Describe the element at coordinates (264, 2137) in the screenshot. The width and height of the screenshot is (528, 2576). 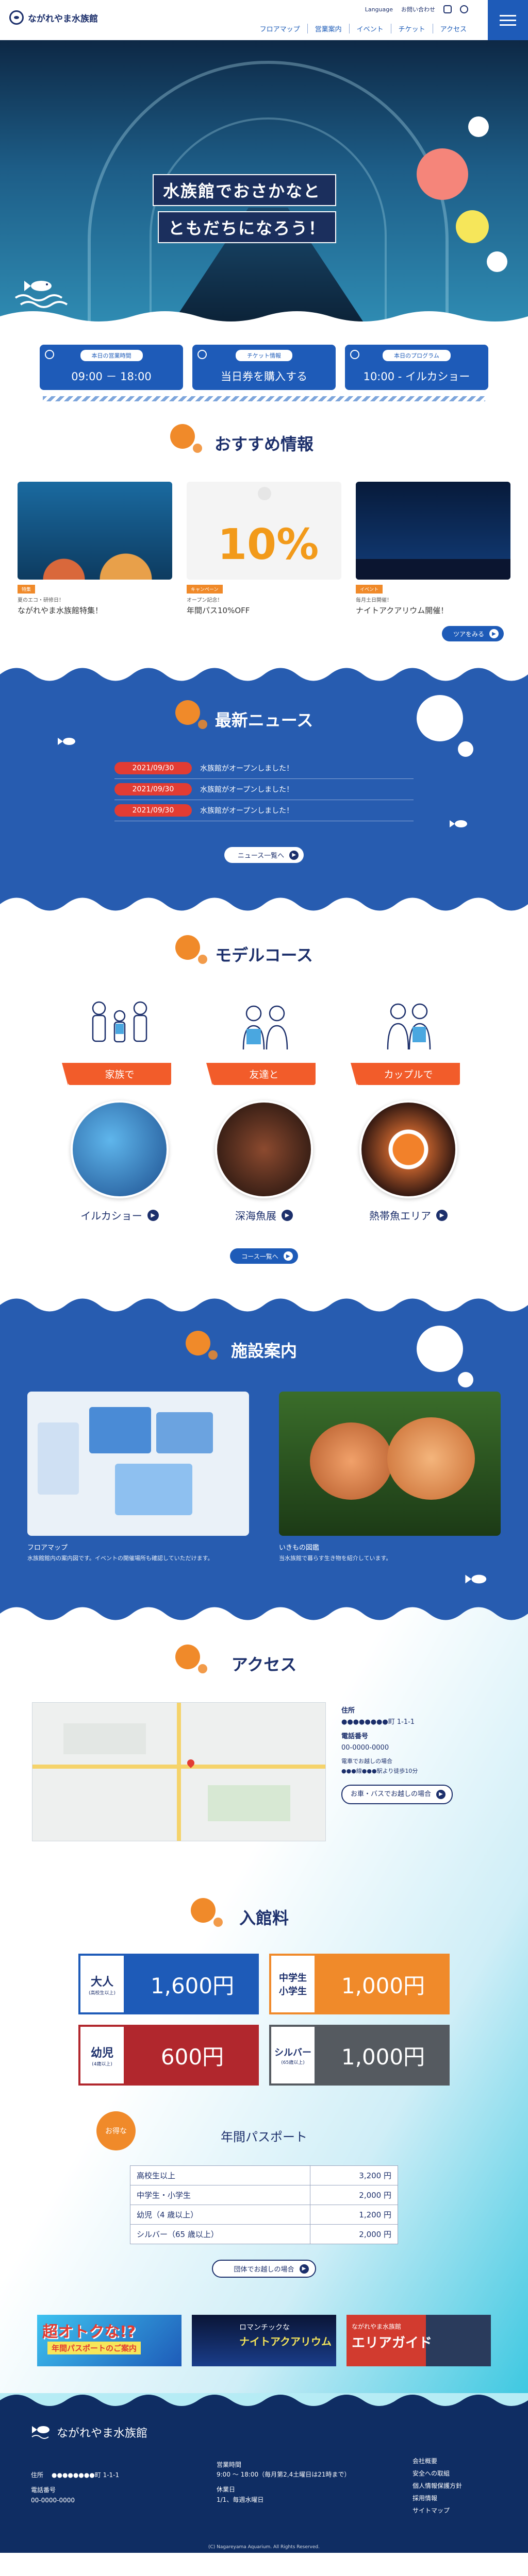
I see `pass-title: 年間パスポート` at that location.